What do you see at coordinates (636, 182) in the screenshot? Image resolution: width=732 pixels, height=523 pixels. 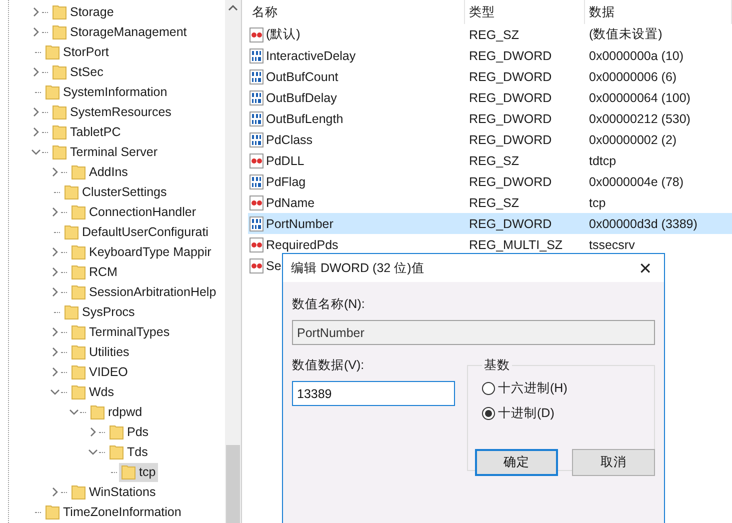 I see `value-data-cell-text: 0x0000004e (78)` at bounding box center [636, 182].